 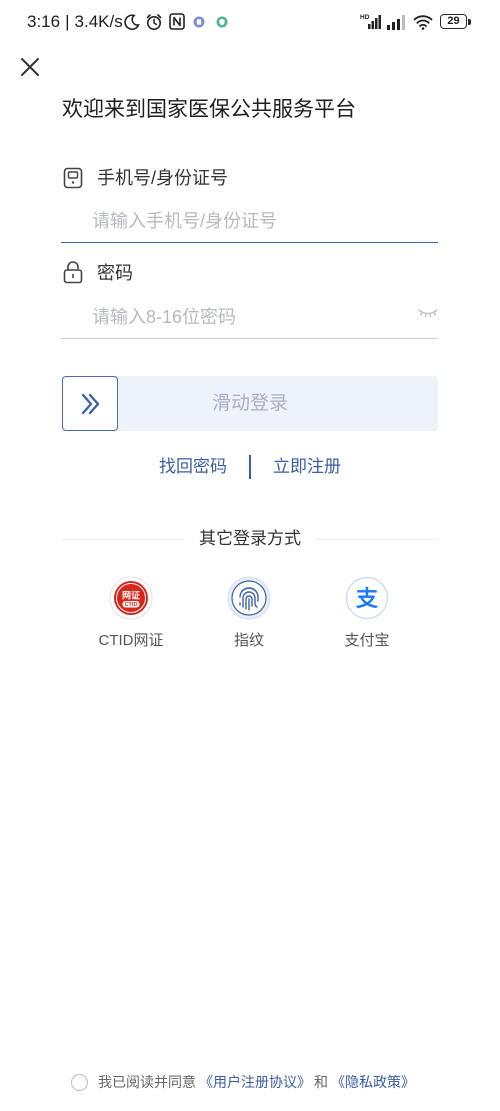 I want to click on ctid-icon: 网证 CTID, so click(x=131, y=598).